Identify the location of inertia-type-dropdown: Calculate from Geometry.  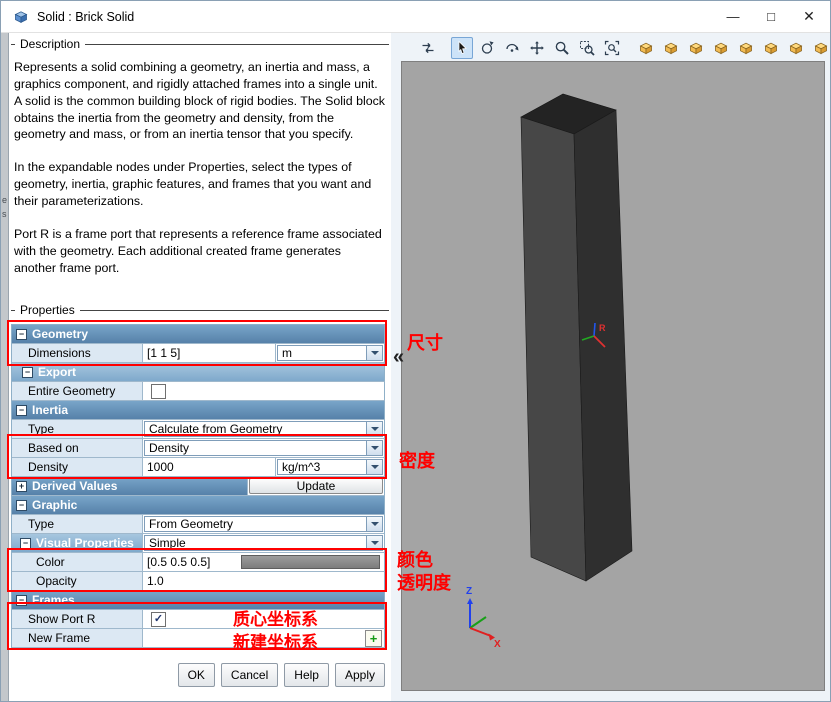
(263, 429).